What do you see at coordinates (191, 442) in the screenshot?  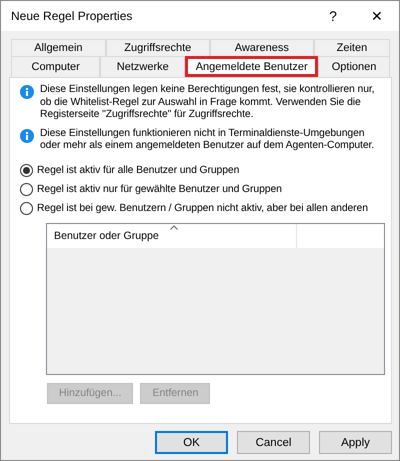 I see `dialog-button: OK` at bounding box center [191, 442].